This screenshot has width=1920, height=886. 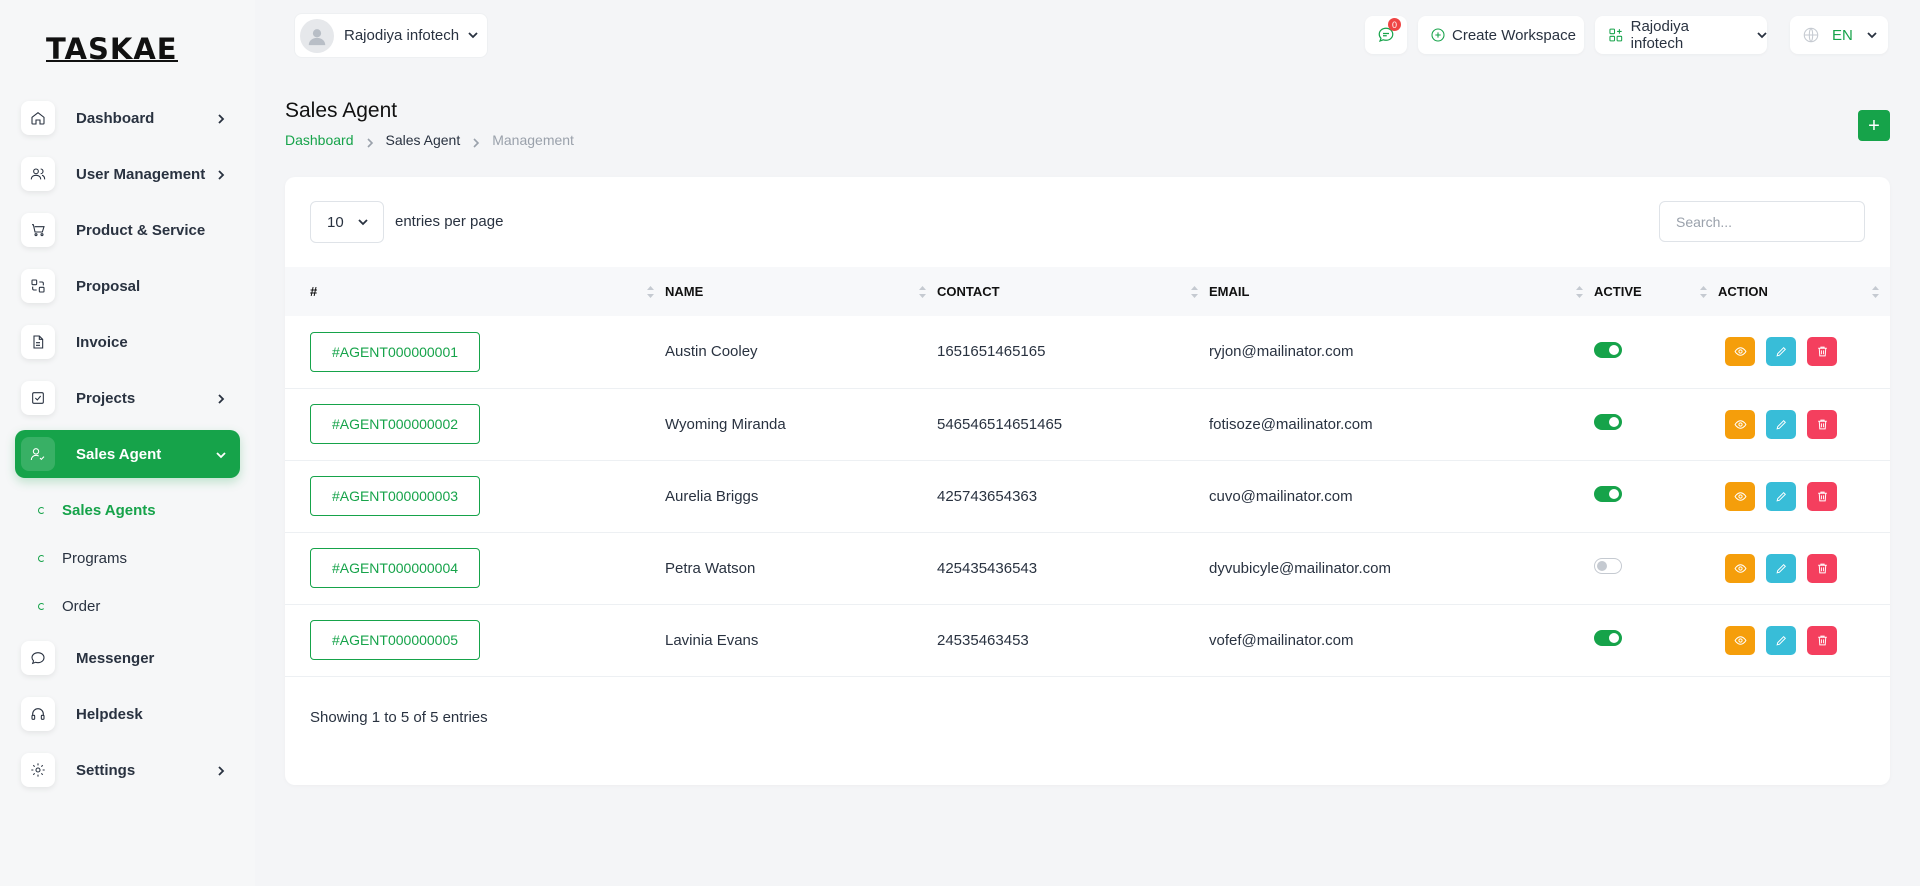 I want to click on sidebar-item-label: Settings, so click(x=106, y=770).